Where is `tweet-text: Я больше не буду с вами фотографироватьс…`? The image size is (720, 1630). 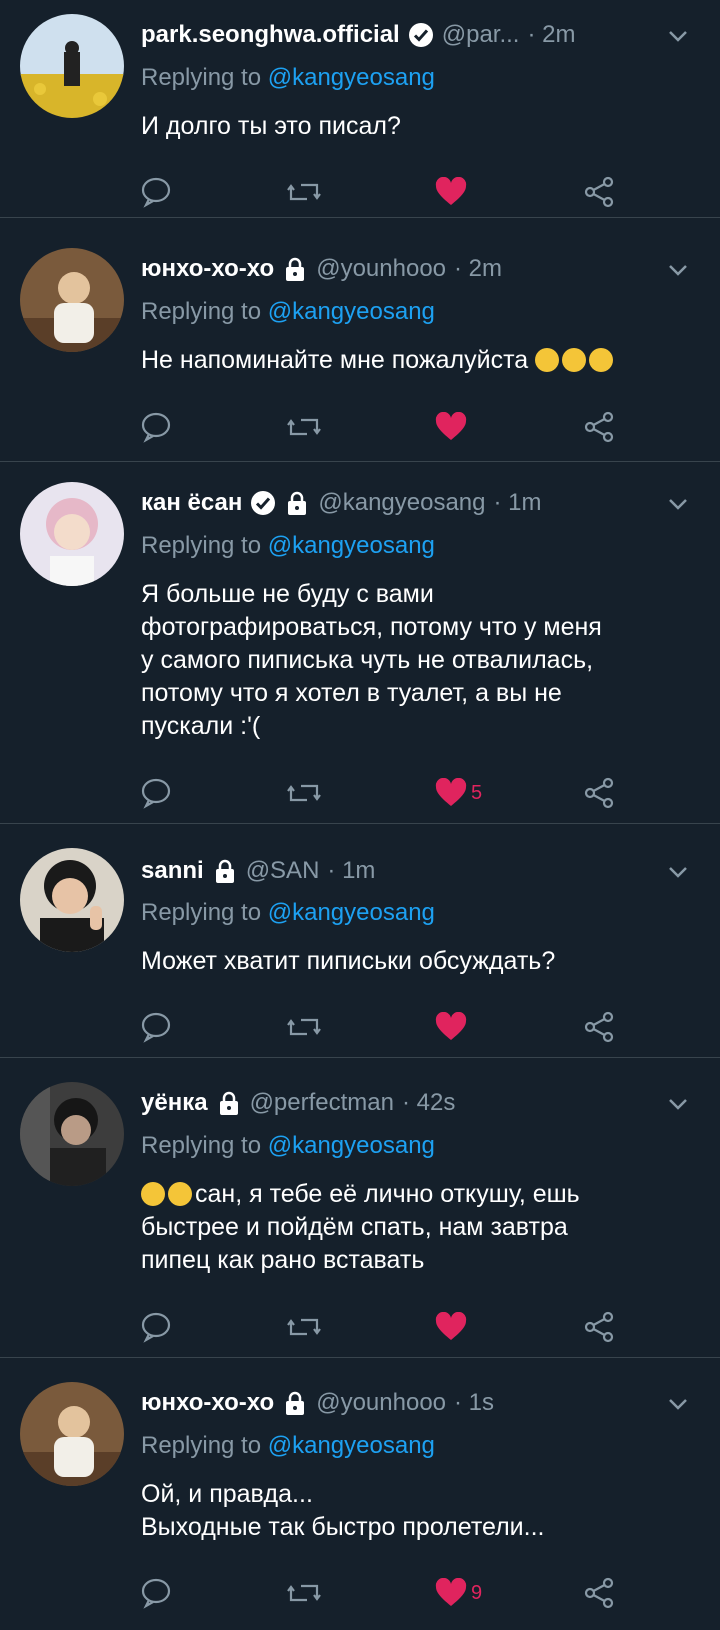 tweet-text: Я больше не буду с вами фотографироватьс… is located at coordinates (371, 660).